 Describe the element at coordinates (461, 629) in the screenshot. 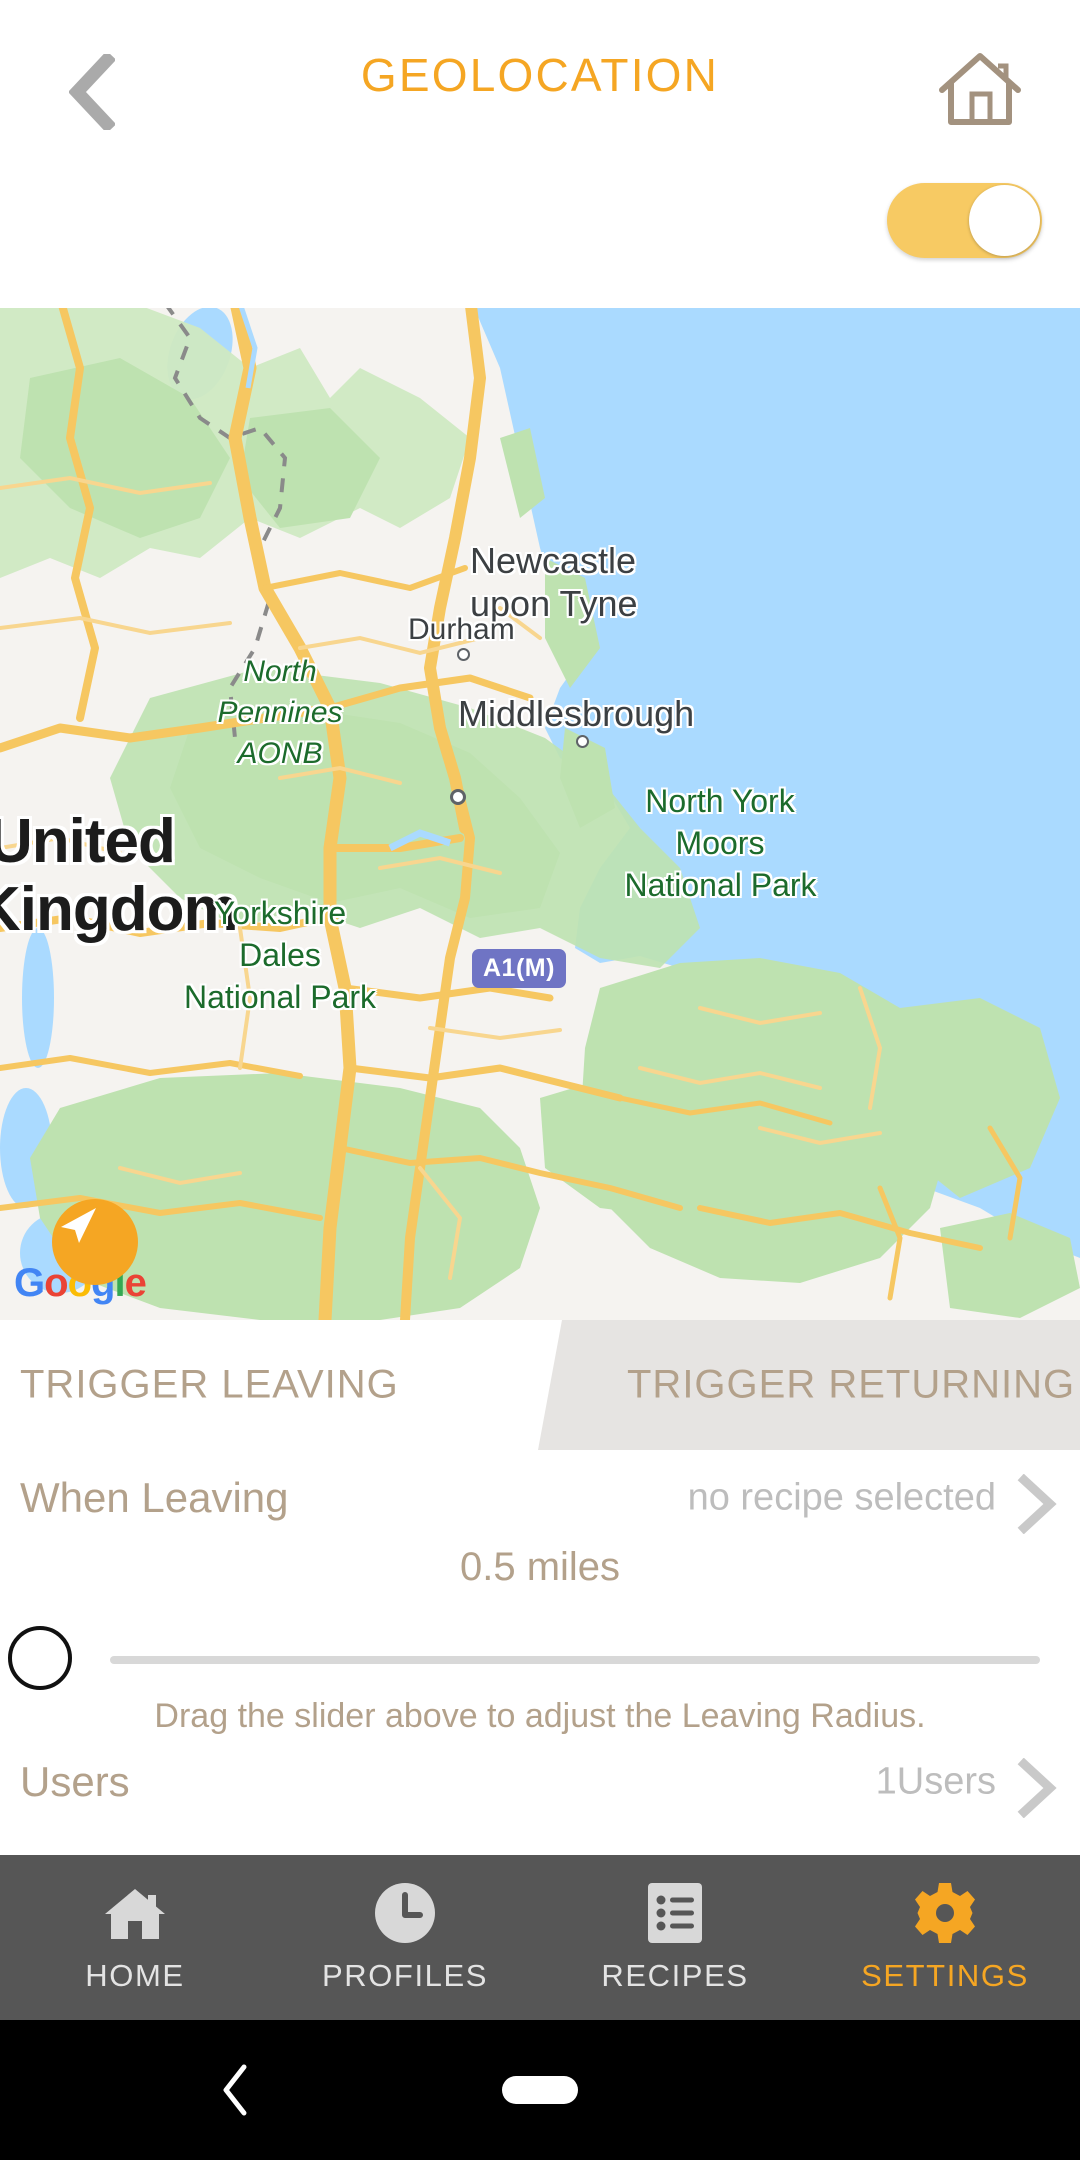

I see `map-label-durham: Durham` at that location.